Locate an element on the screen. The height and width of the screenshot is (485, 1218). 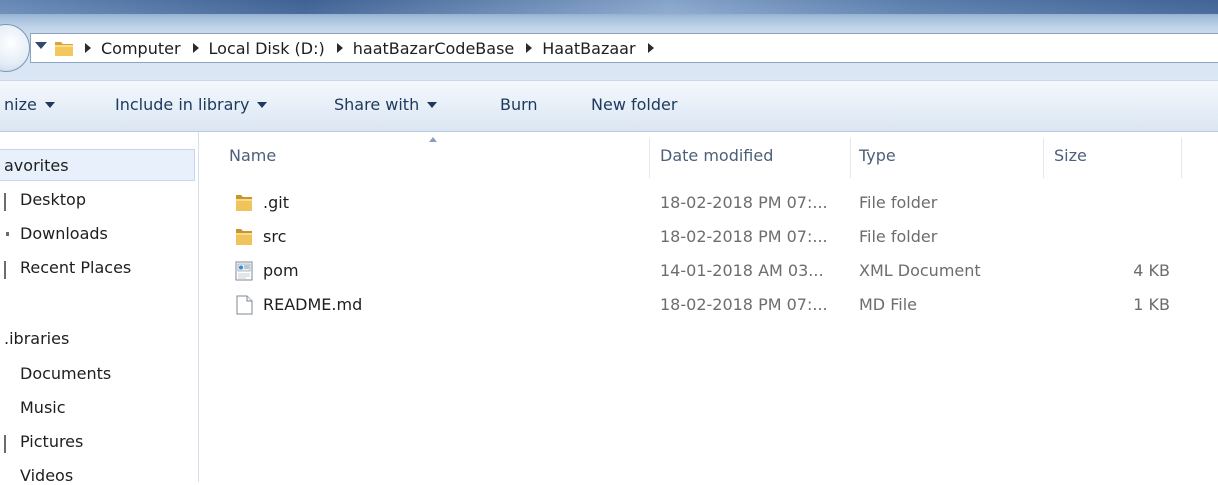
column-header-name: Name is located at coordinates (252, 155).